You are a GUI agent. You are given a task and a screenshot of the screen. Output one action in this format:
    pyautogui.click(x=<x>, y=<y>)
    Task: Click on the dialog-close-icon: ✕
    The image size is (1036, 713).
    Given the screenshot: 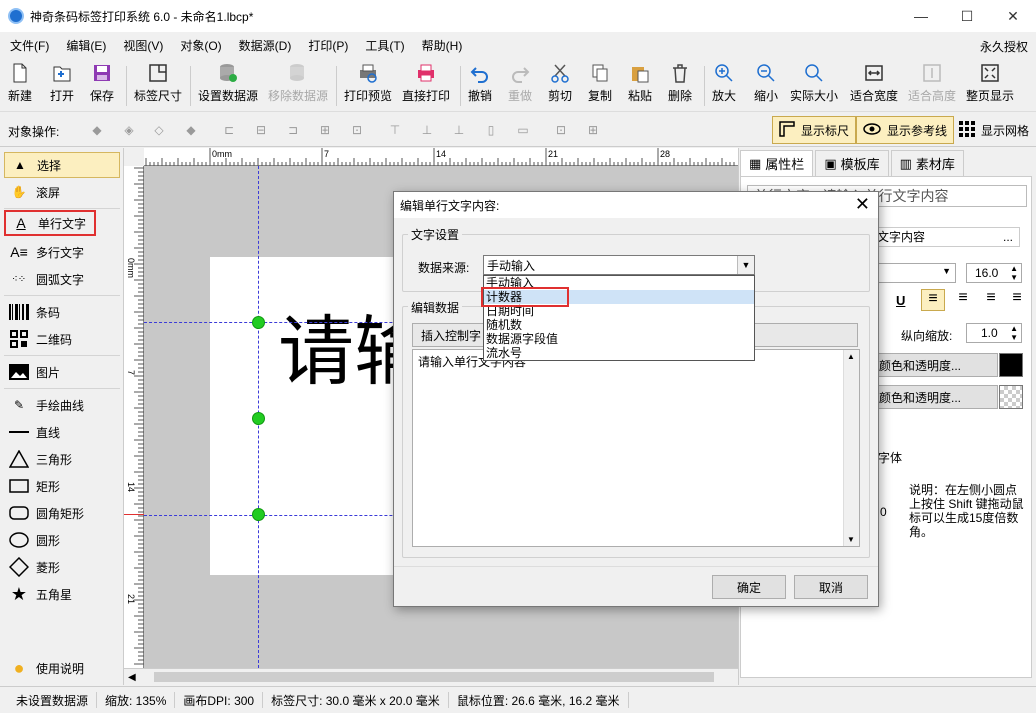 What is the action you would take?
    pyautogui.click(x=862, y=204)
    